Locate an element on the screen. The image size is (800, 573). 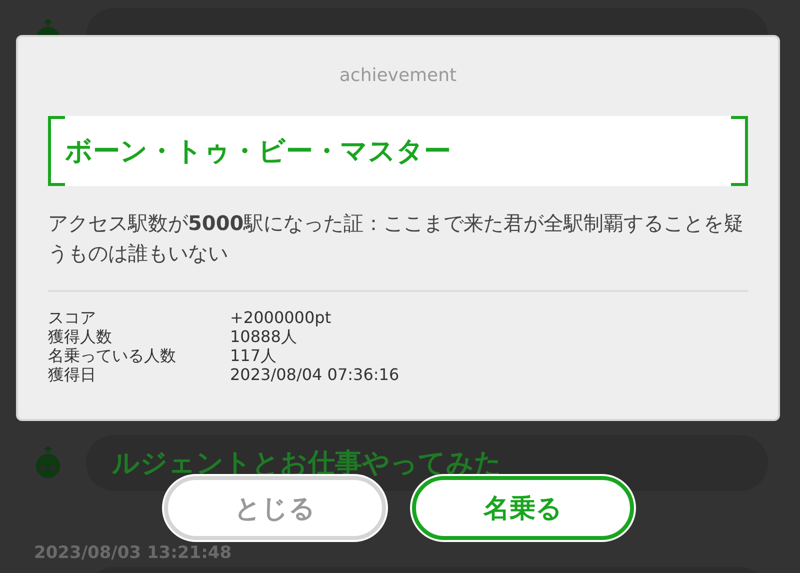
dialog-header: achievement is located at coordinates (398, 75).